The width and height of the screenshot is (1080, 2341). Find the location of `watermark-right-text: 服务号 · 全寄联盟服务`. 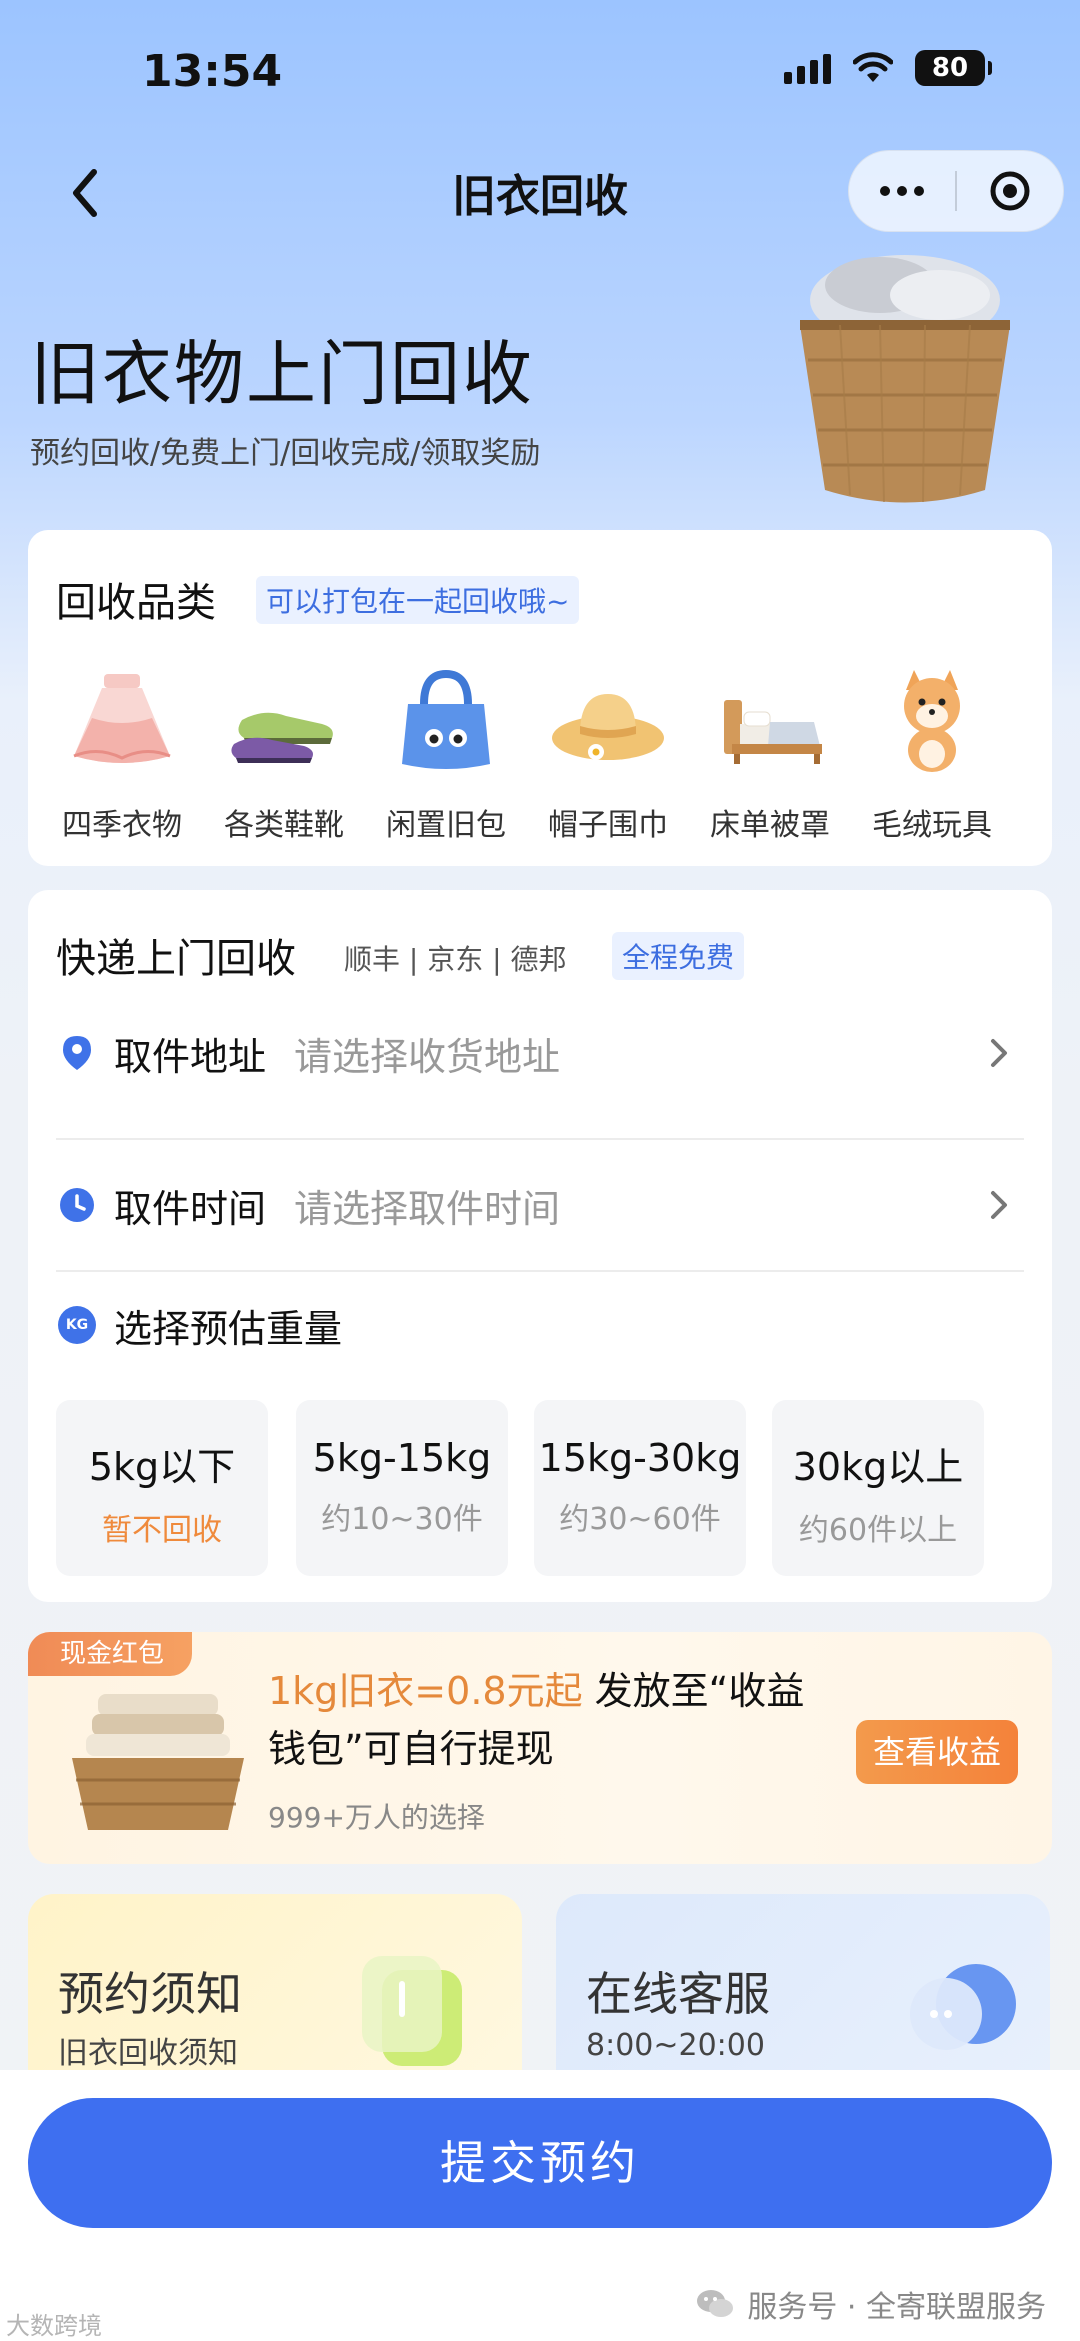

watermark-right-text: 服务号 · 全寄联盟服务 is located at coordinates (896, 2307).